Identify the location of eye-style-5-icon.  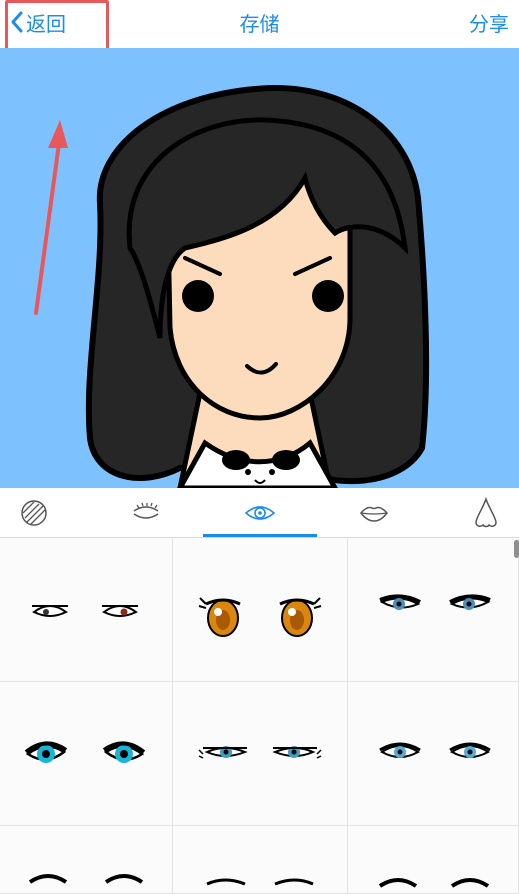
(260, 752).